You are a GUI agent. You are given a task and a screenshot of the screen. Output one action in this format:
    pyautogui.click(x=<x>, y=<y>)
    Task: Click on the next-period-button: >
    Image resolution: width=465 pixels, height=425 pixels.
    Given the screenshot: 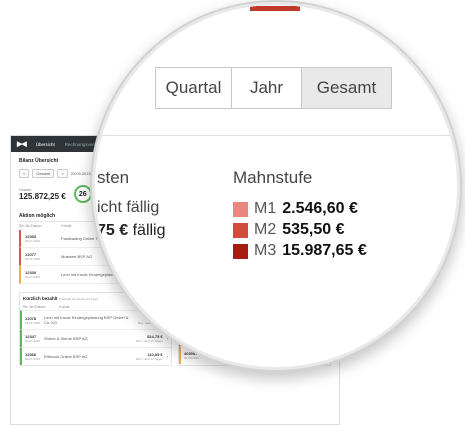 What is the action you would take?
    pyautogui.click(x=62, y=173)
    